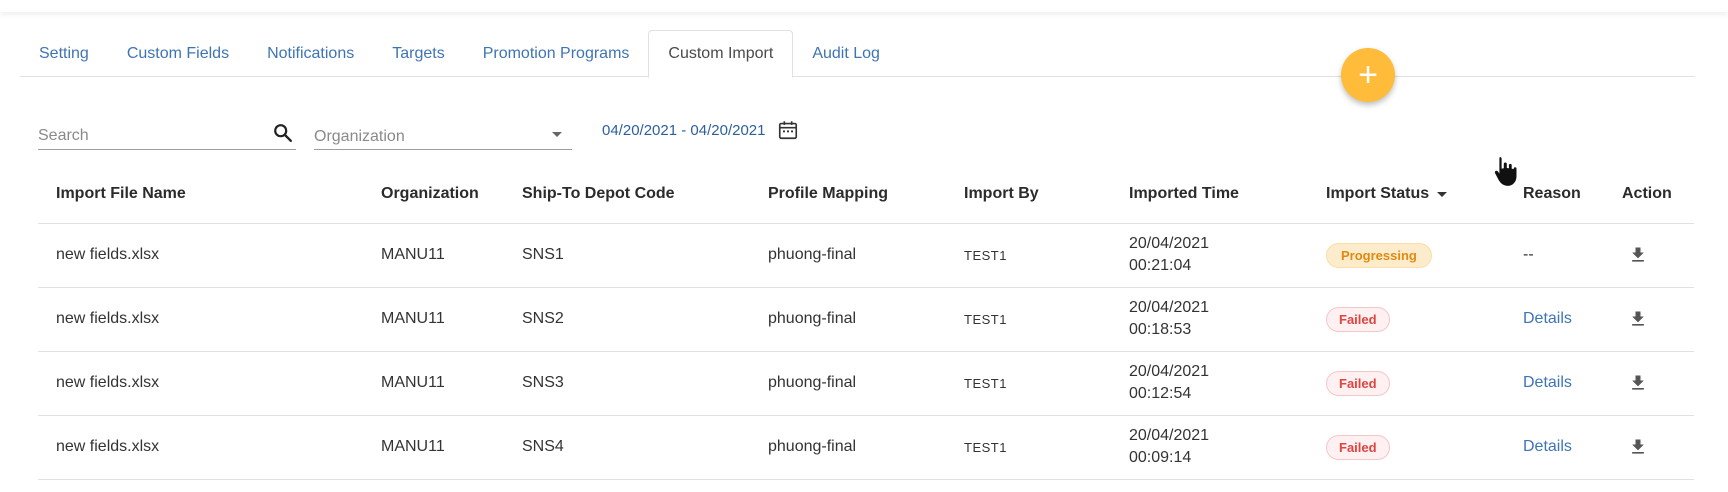 This screenshot has height=492, width=1728. Describe the element at coordinates (1554, 255) in the screenshot. I see `cell-reason: --` at that location.